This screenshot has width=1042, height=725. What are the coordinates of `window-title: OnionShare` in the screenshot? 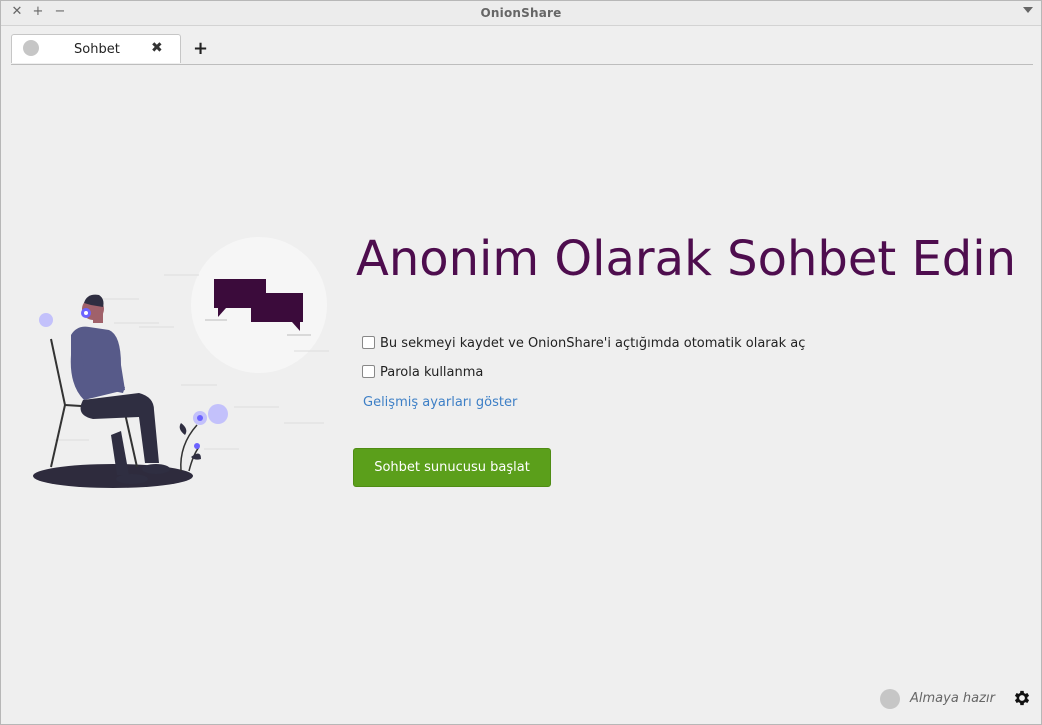 It's located at (521, 13).